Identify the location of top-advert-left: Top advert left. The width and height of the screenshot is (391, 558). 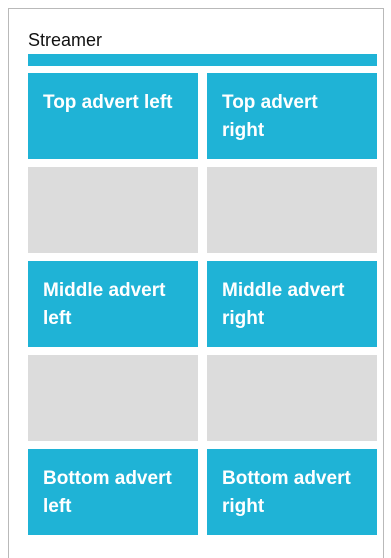
(113, 116).